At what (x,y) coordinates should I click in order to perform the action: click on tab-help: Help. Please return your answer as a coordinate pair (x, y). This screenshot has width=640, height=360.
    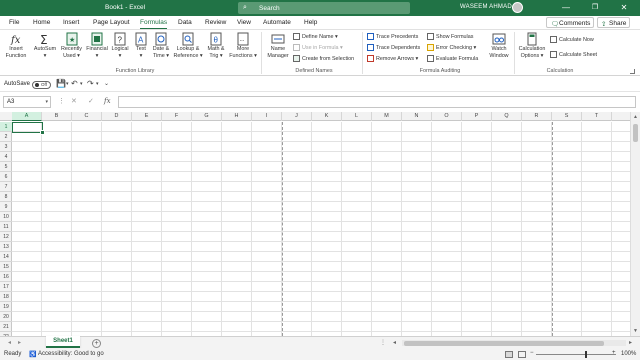
    Looking at the image, I should click on (310, 22).